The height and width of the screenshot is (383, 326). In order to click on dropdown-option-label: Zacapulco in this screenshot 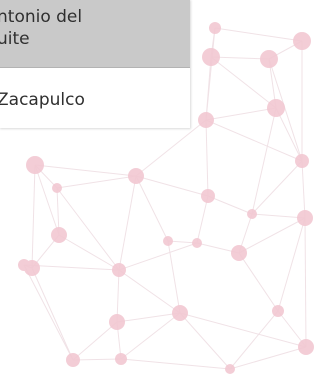, I will do `click(95, 100)`.